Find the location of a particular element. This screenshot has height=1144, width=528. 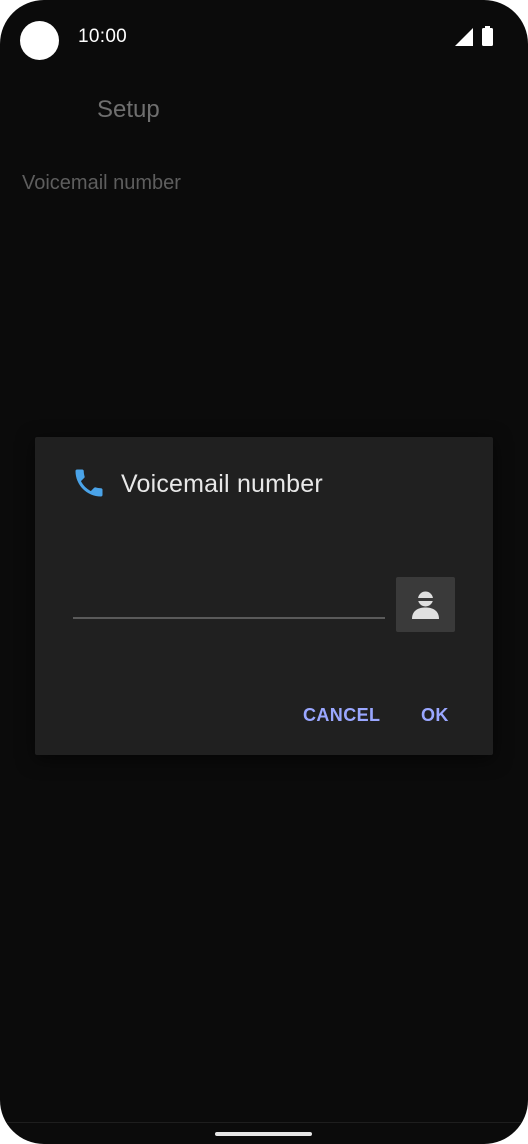

signal-icon is located at coordinates (464, 37).